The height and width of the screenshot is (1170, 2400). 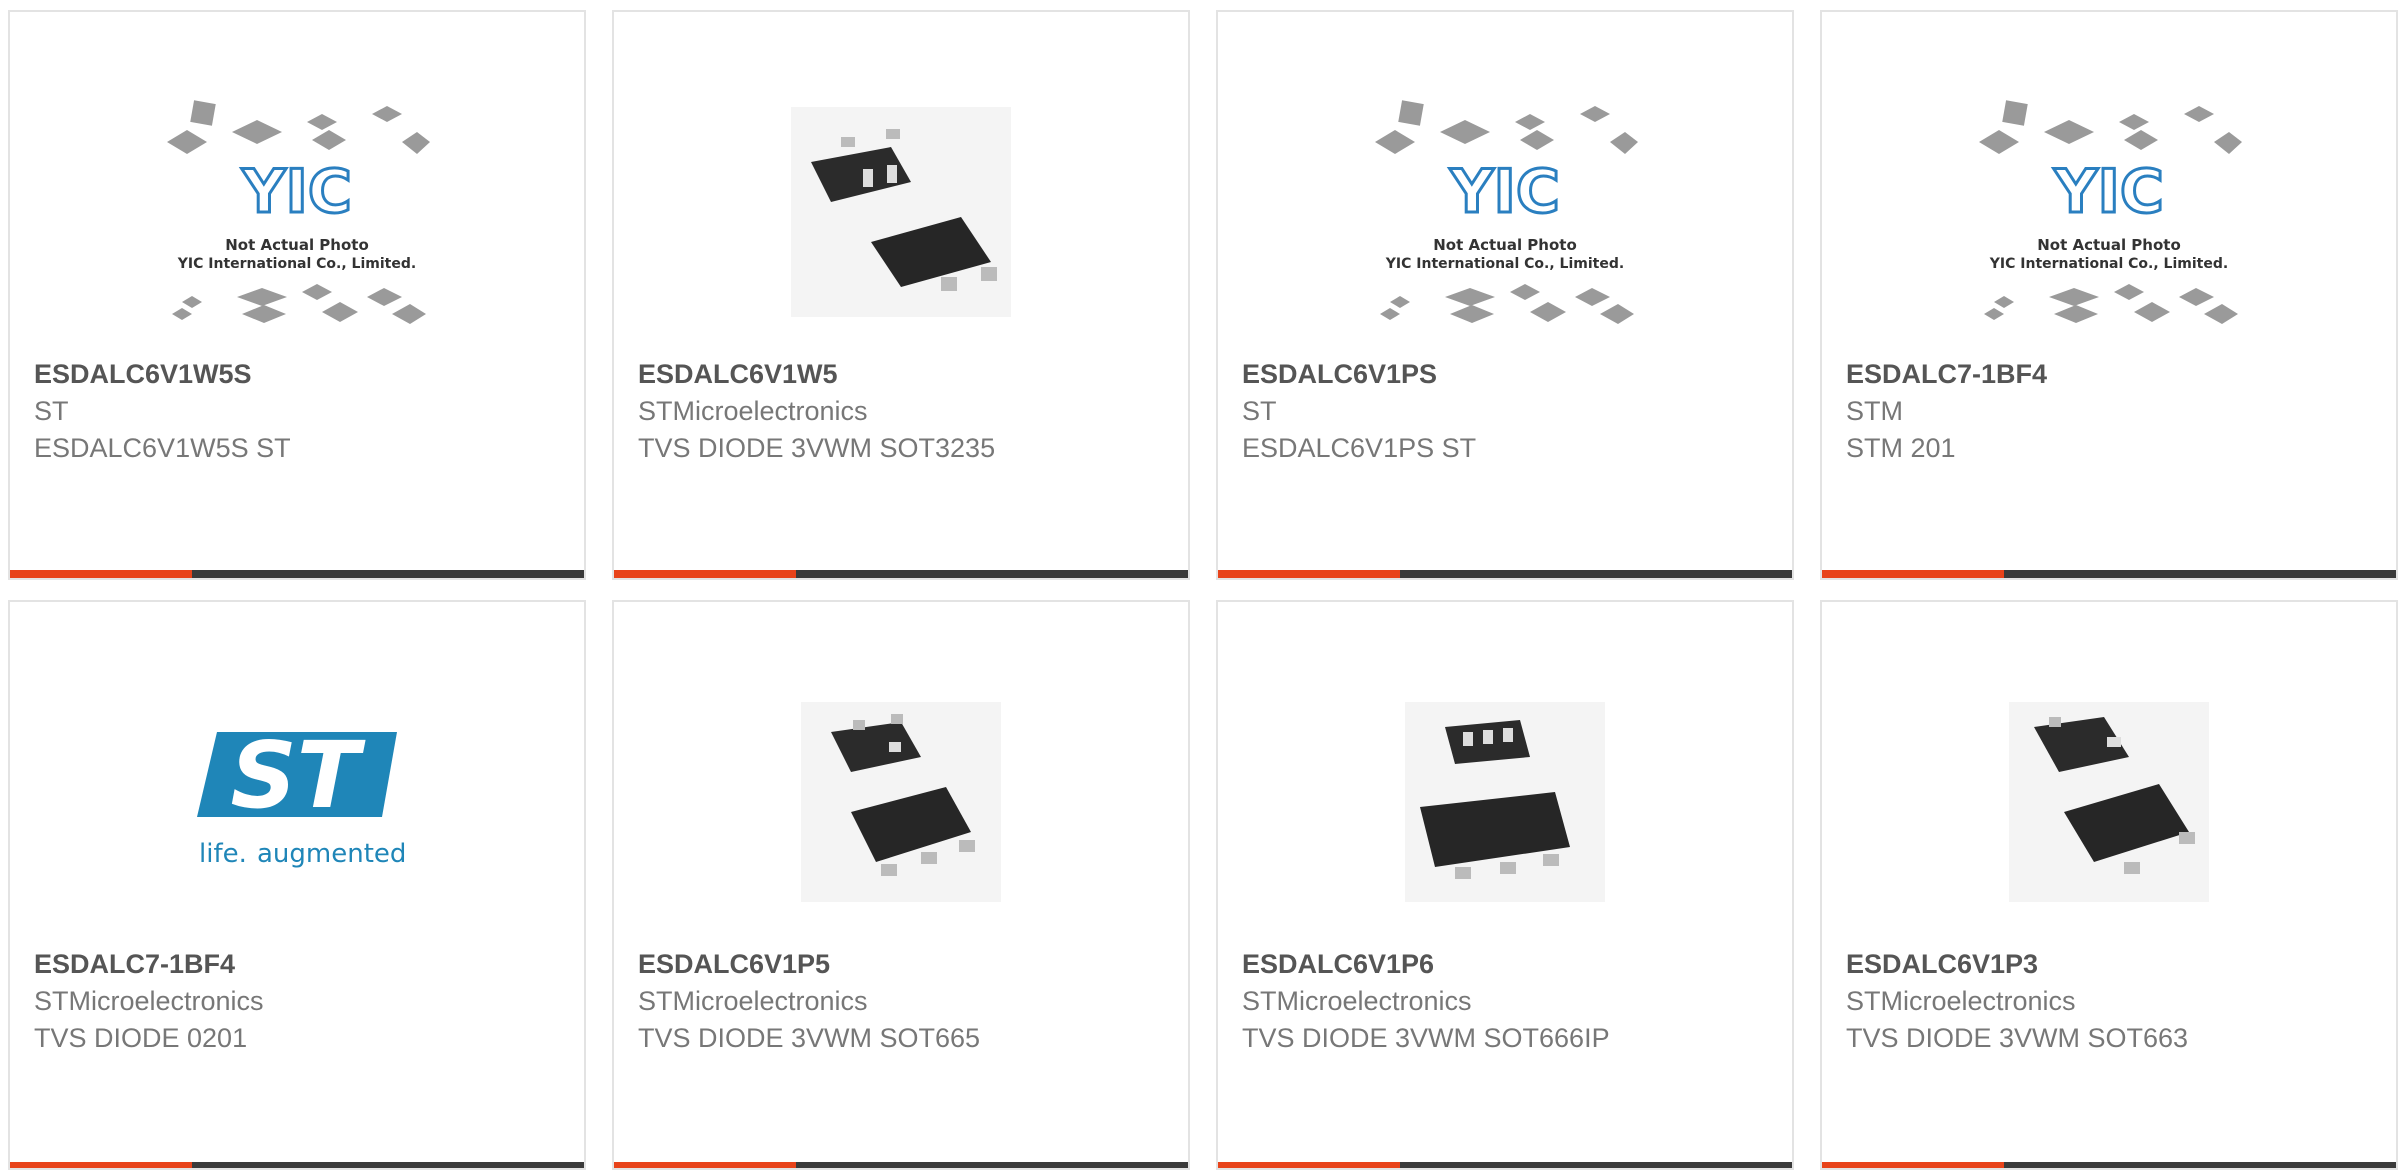 What do you see at coordinates (2109, 802) in the screenshot?
I see `product-image-sot663` at bounding box center [2109, 802].